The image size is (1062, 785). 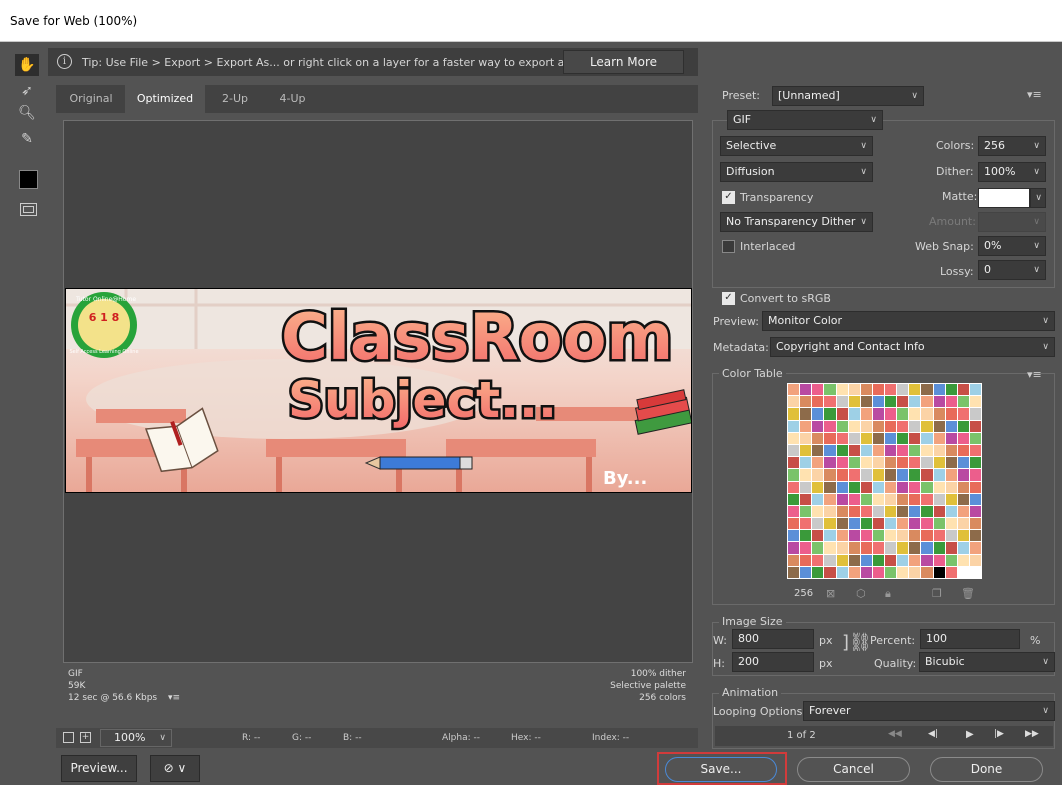 What do you see at coordinates (1034, 374) in the screenshot?
I see `color-table-menu-icon: ▾≡` at bounding box center [1034, 374].